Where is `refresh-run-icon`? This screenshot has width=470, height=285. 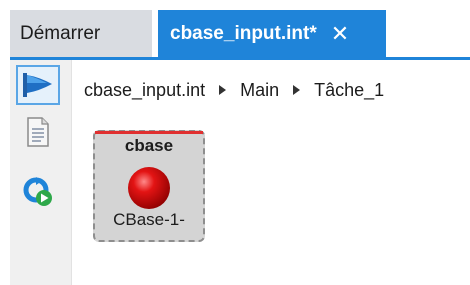 refresh-run-icon is located at coordinates (37, 191).